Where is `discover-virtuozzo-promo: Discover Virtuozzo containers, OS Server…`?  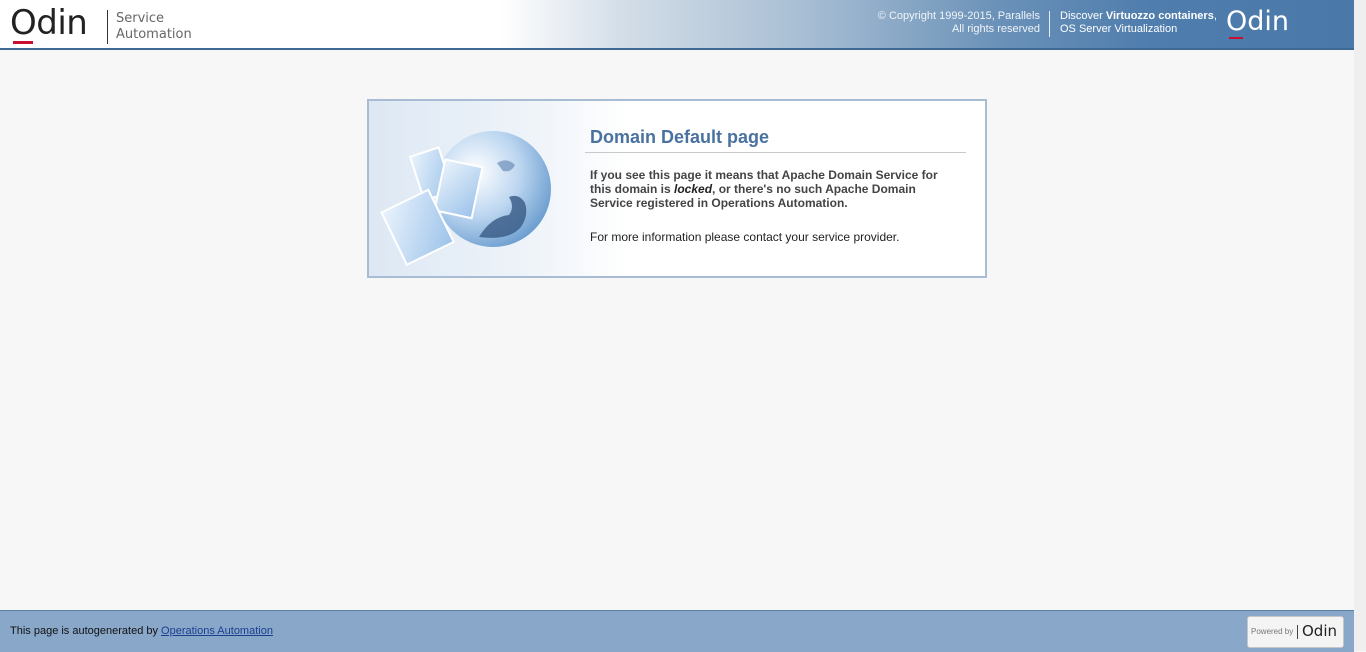 discover-virtuozzo-promo: Discover Virtuozzo containers, OS Server… is located at coordinates (1138, 23).